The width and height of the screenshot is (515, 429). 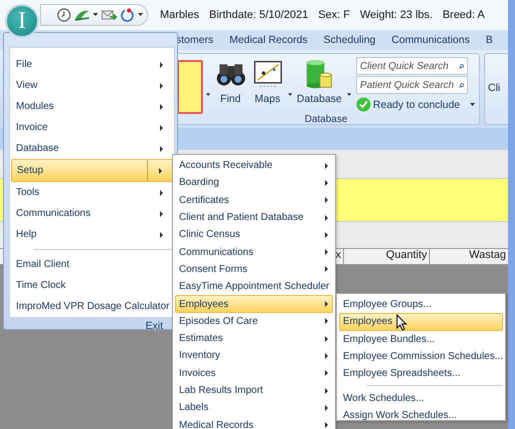 I want to click on menu-item: ImproMed VPR Dosage Calculator, so click(x=92, y=306).